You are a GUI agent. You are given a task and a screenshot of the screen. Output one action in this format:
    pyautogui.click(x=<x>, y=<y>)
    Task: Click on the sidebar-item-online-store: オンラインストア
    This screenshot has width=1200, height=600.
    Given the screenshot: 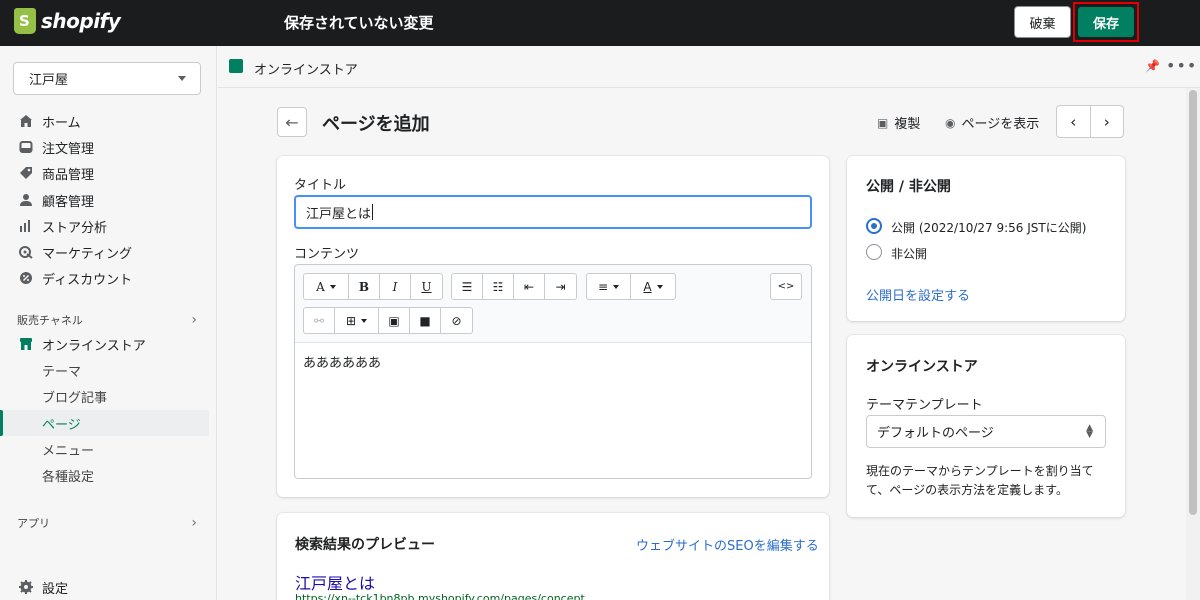 What is the action you would take?
    pyautogui.click(x=108, y=344)
    